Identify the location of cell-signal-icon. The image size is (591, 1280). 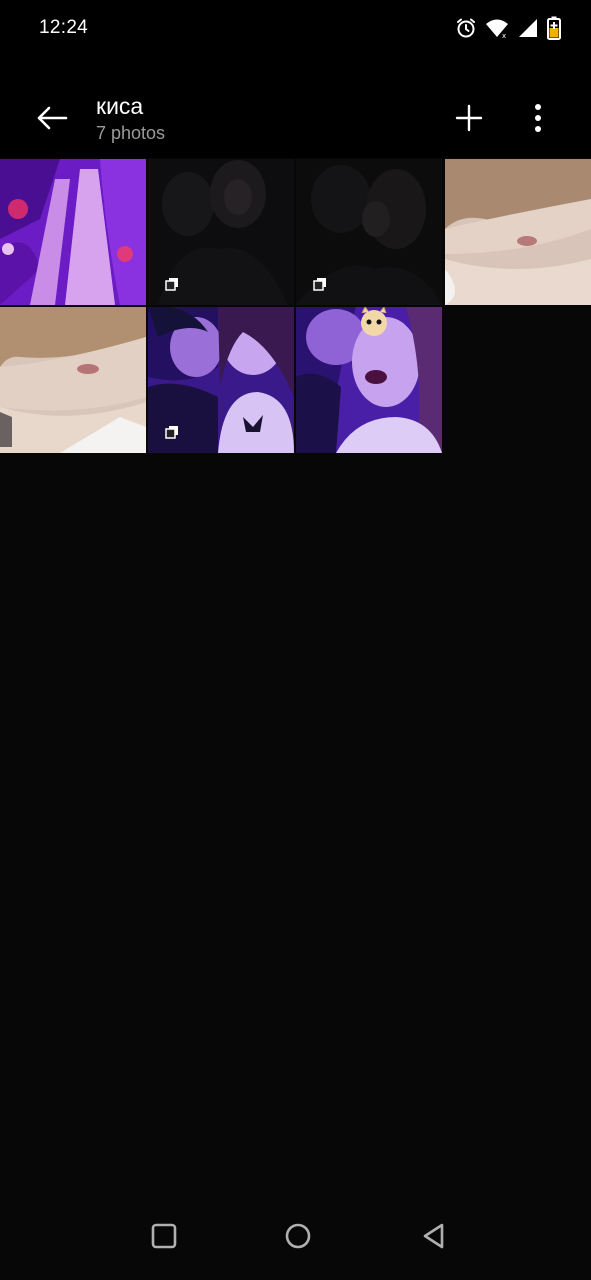
(528, 28).